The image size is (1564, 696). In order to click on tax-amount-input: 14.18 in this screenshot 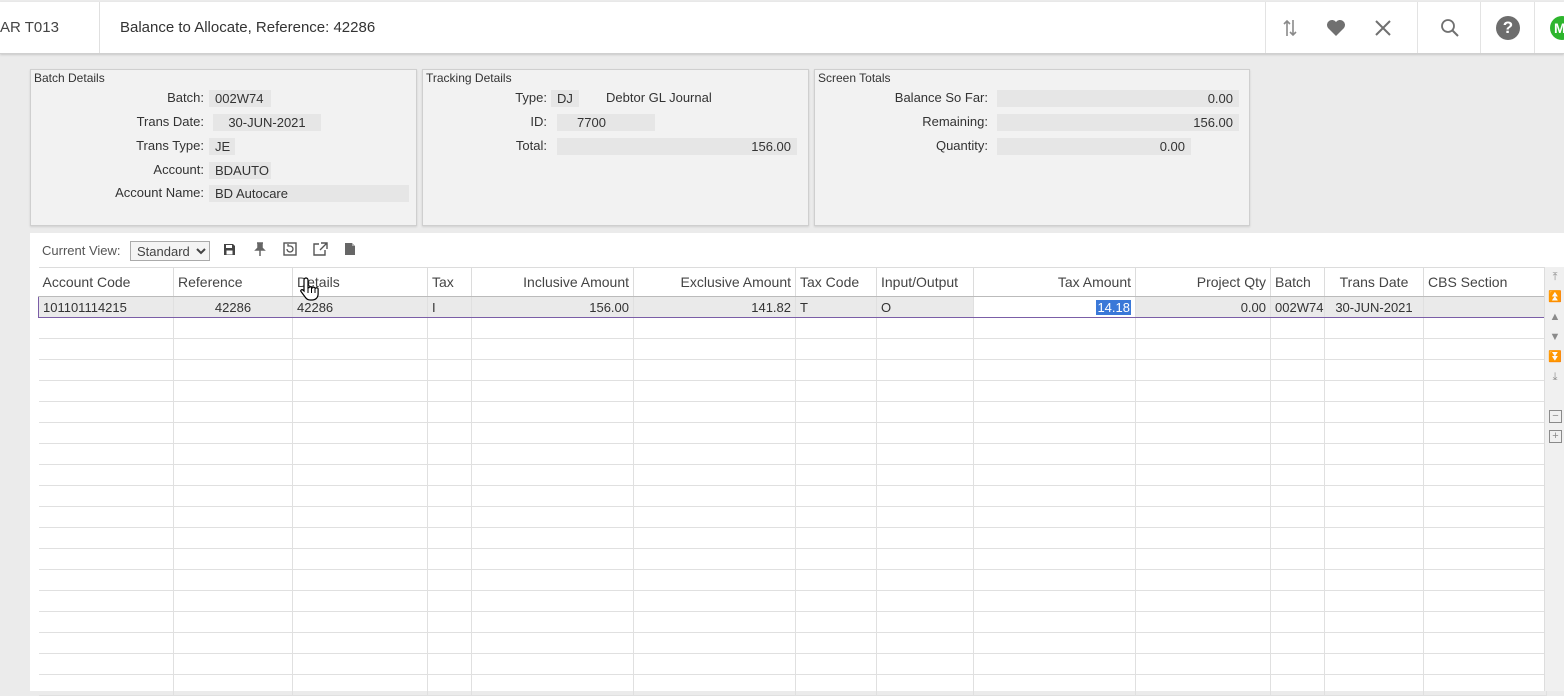, I will do `click(1054, 307)`.